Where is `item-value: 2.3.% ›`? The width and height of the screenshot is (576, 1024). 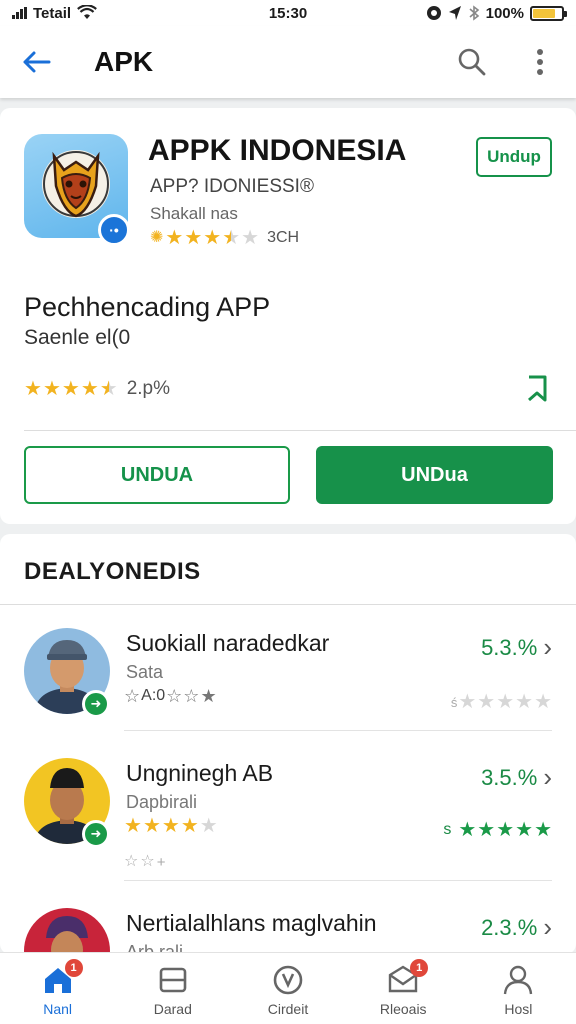
item-value: 2.3.% › is located at coordinates (516, 927).